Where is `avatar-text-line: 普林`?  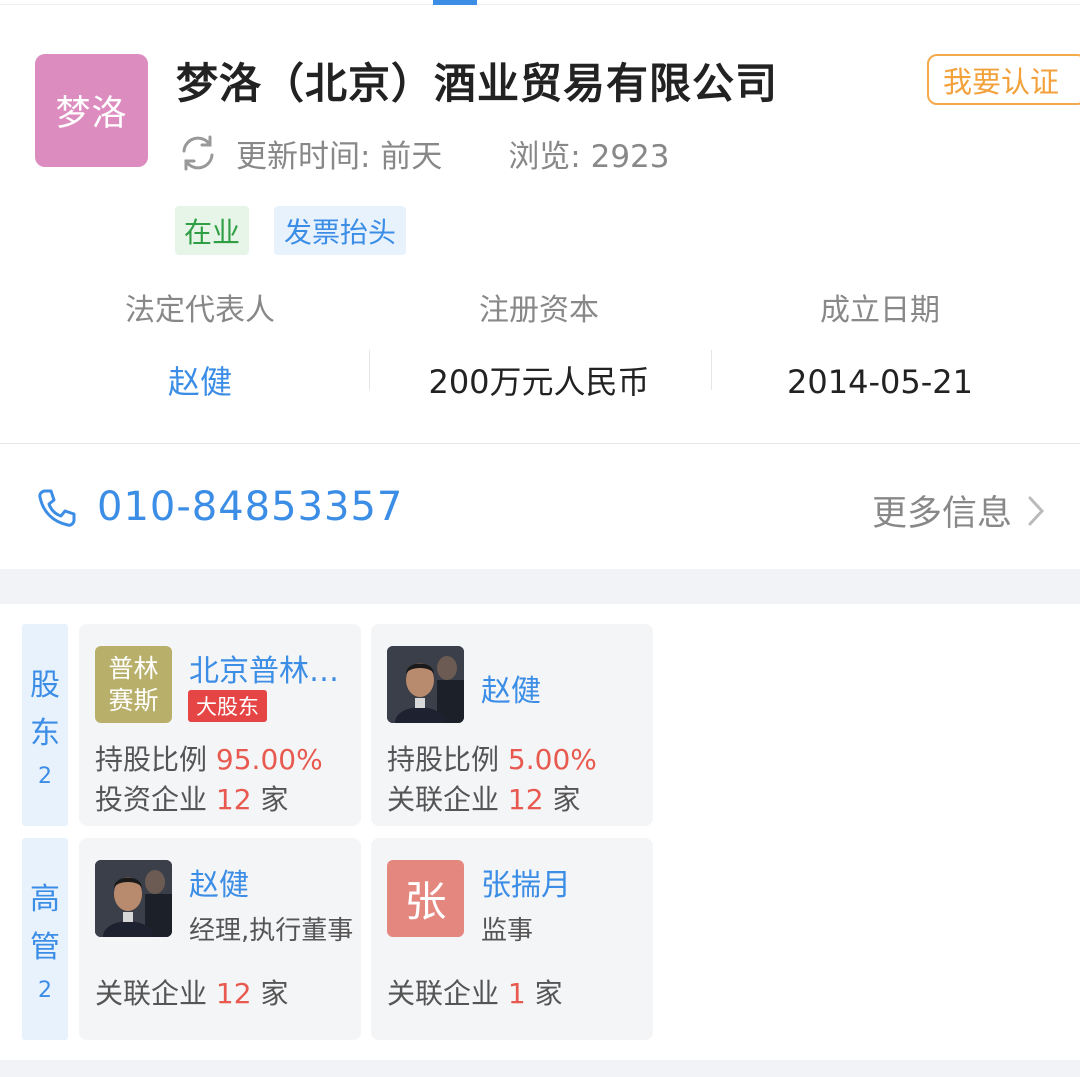 avatar-text-line: 普林 is located at coordinates (133, 668).